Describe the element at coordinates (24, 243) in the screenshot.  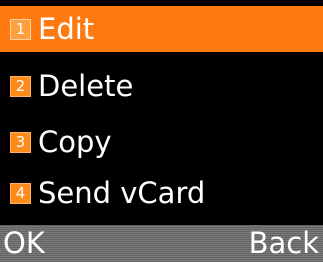
I see `ok-softkey: OK` at that location.